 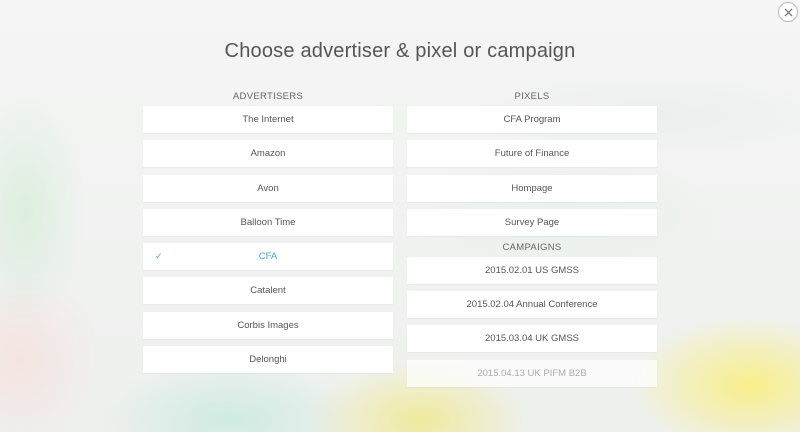 I want to click on advertiser-label: Delonghi, so click(x=268, y=360).